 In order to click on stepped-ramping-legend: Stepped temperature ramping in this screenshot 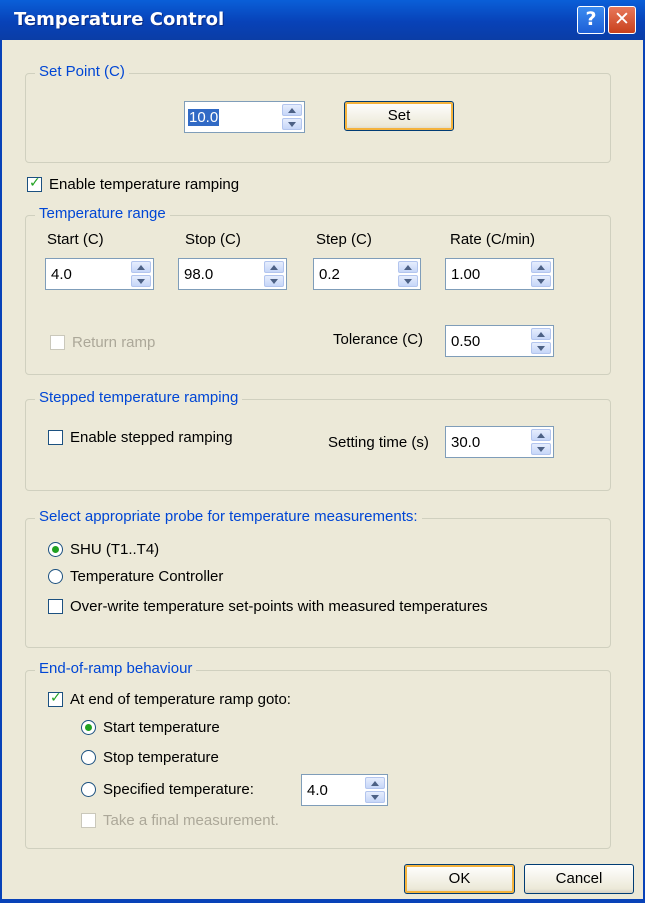, I will do `click(139, 397)`.